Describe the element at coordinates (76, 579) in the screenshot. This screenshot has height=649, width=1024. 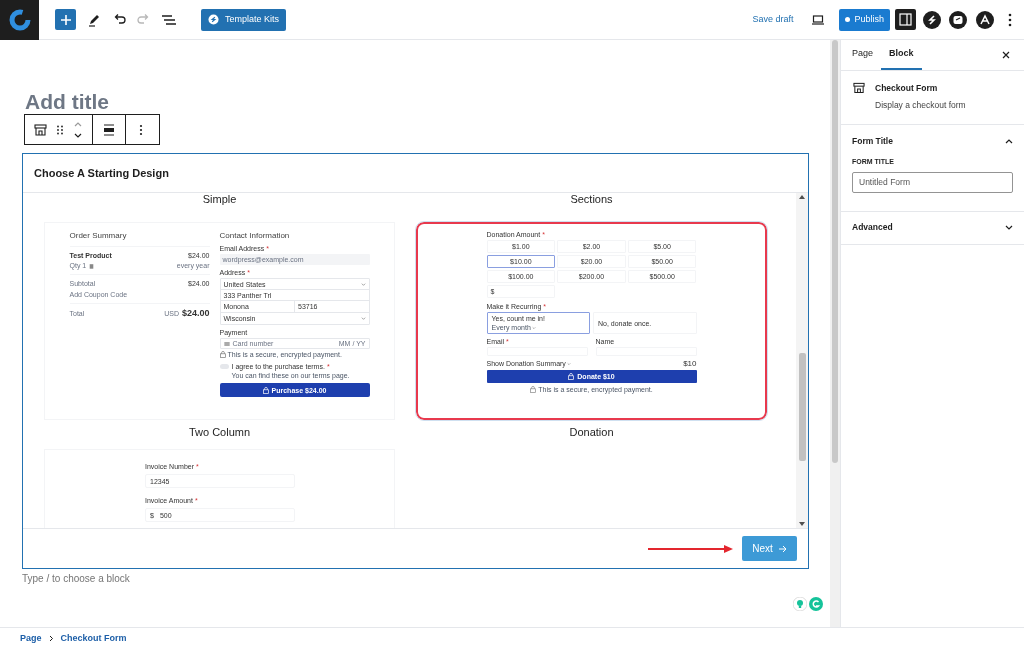
I see `block-hint: Type / to choose a block` at that location.